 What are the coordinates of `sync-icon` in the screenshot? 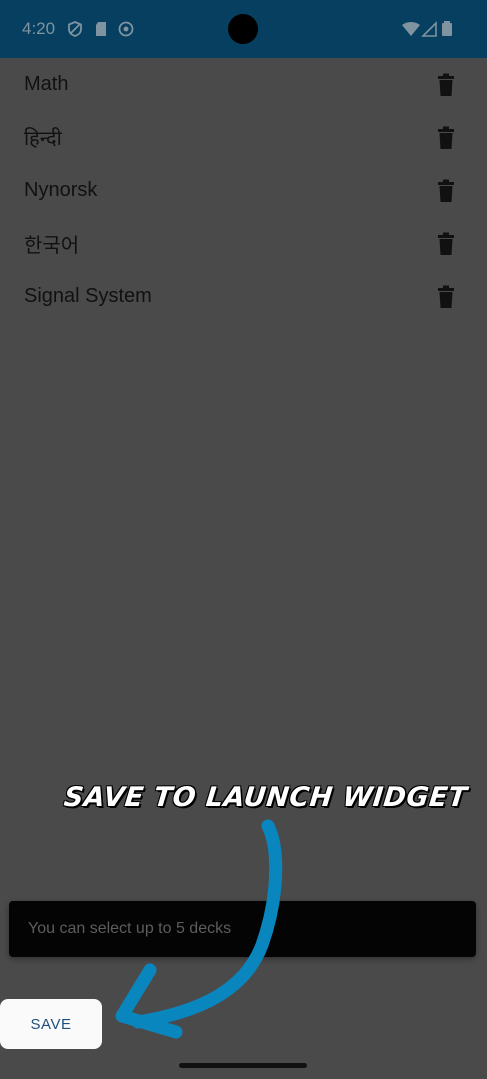 It's located at (126, 29).